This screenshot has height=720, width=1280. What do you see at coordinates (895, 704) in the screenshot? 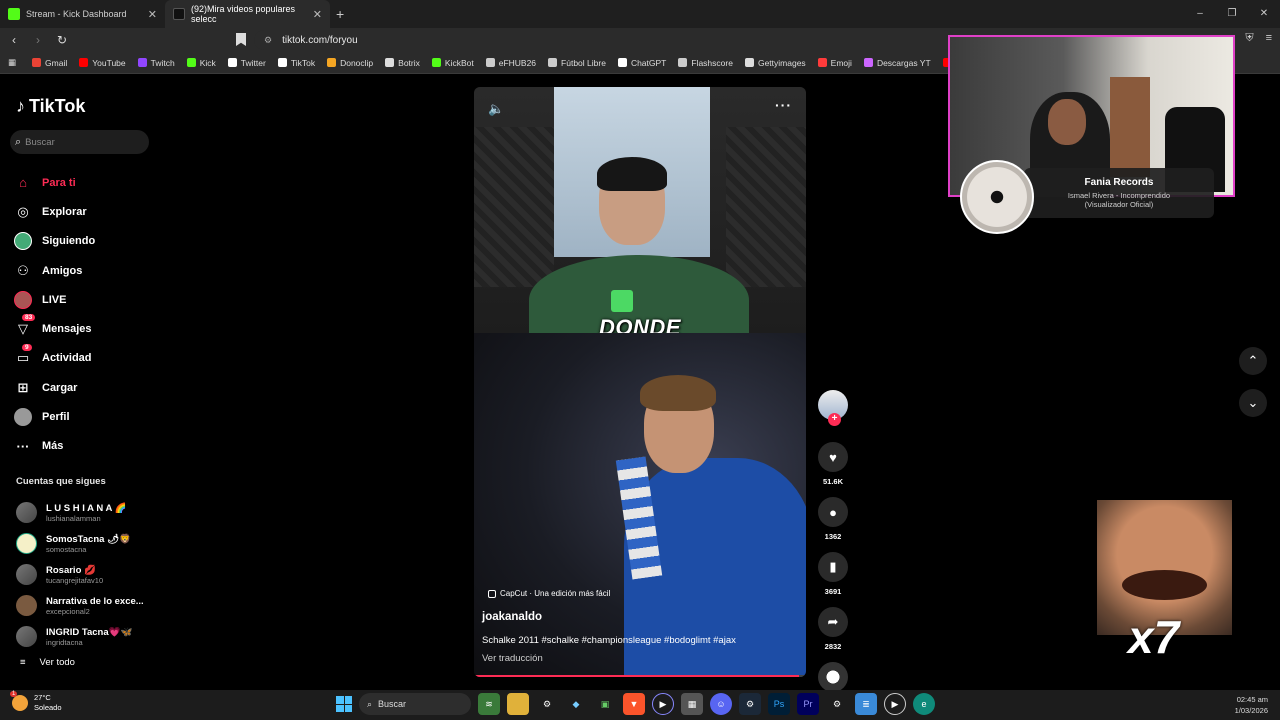
I see `play-app-icon: ▶` at bounding box center [895, 704].